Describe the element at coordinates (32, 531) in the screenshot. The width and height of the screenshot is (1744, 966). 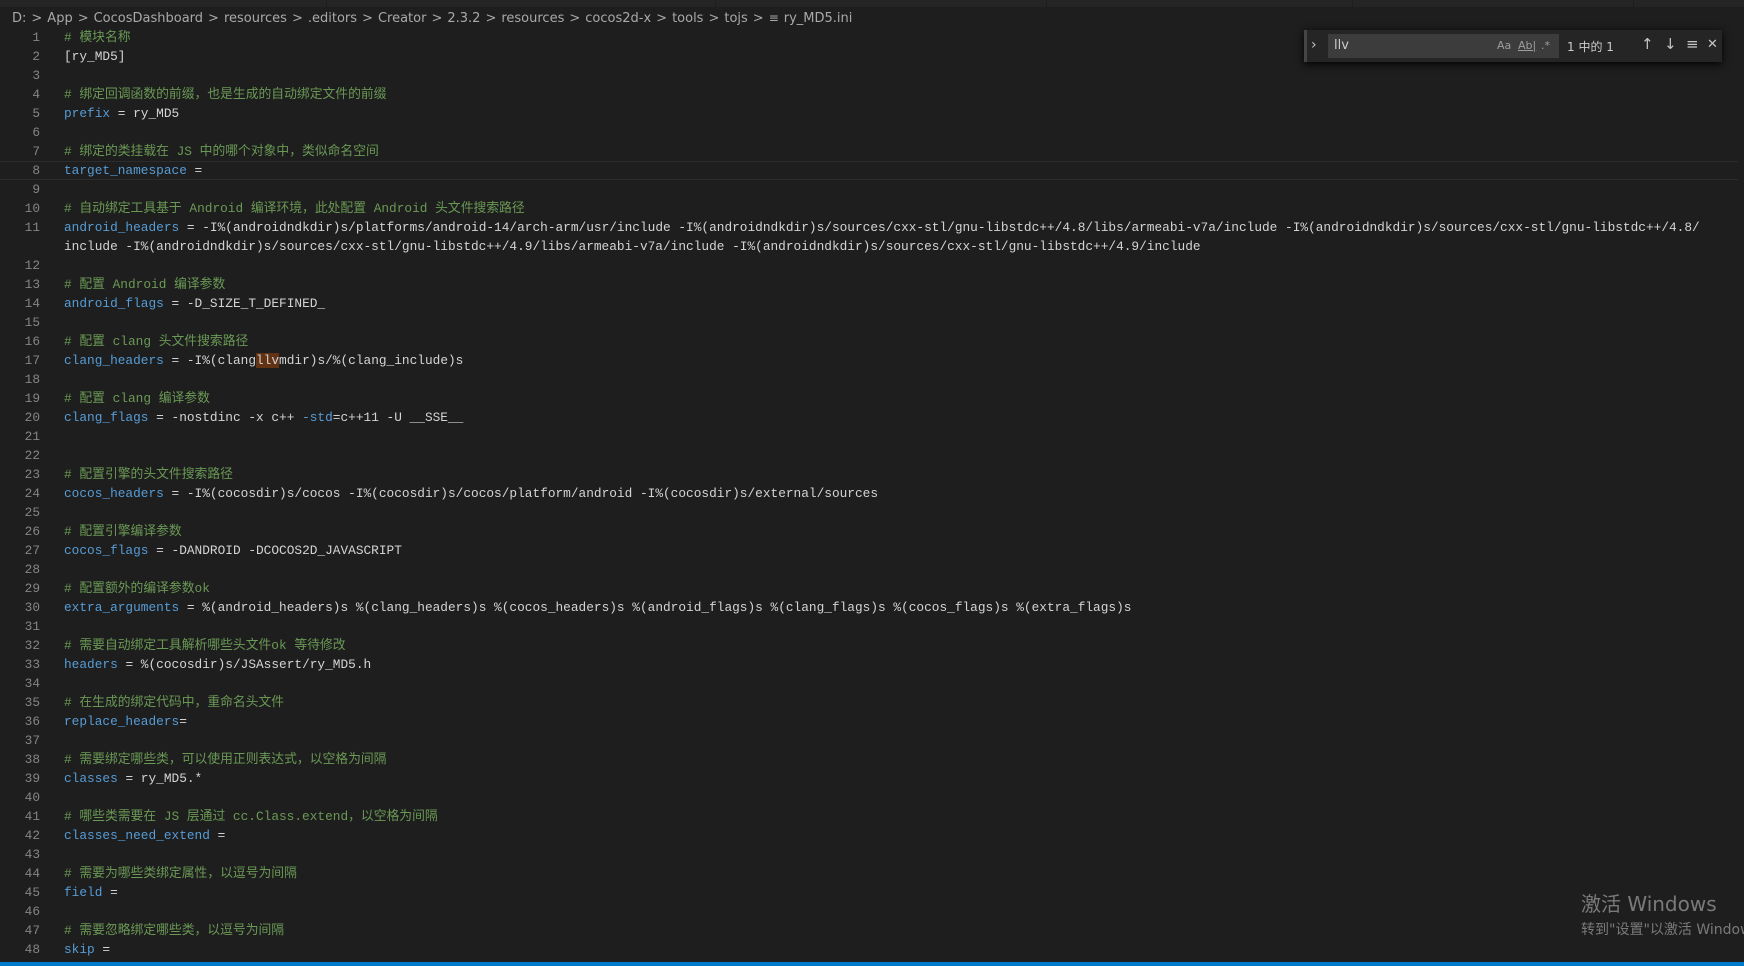
I see `line-number: 26` at that location.